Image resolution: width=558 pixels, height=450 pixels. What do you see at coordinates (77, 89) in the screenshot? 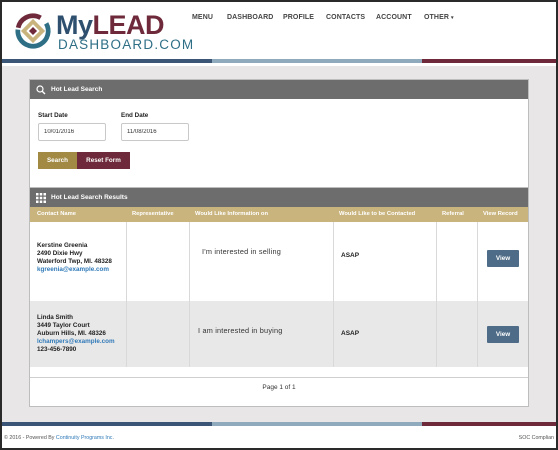
I see `search-panel-title: Hot Lead Search` at bounding box center [77, 89].